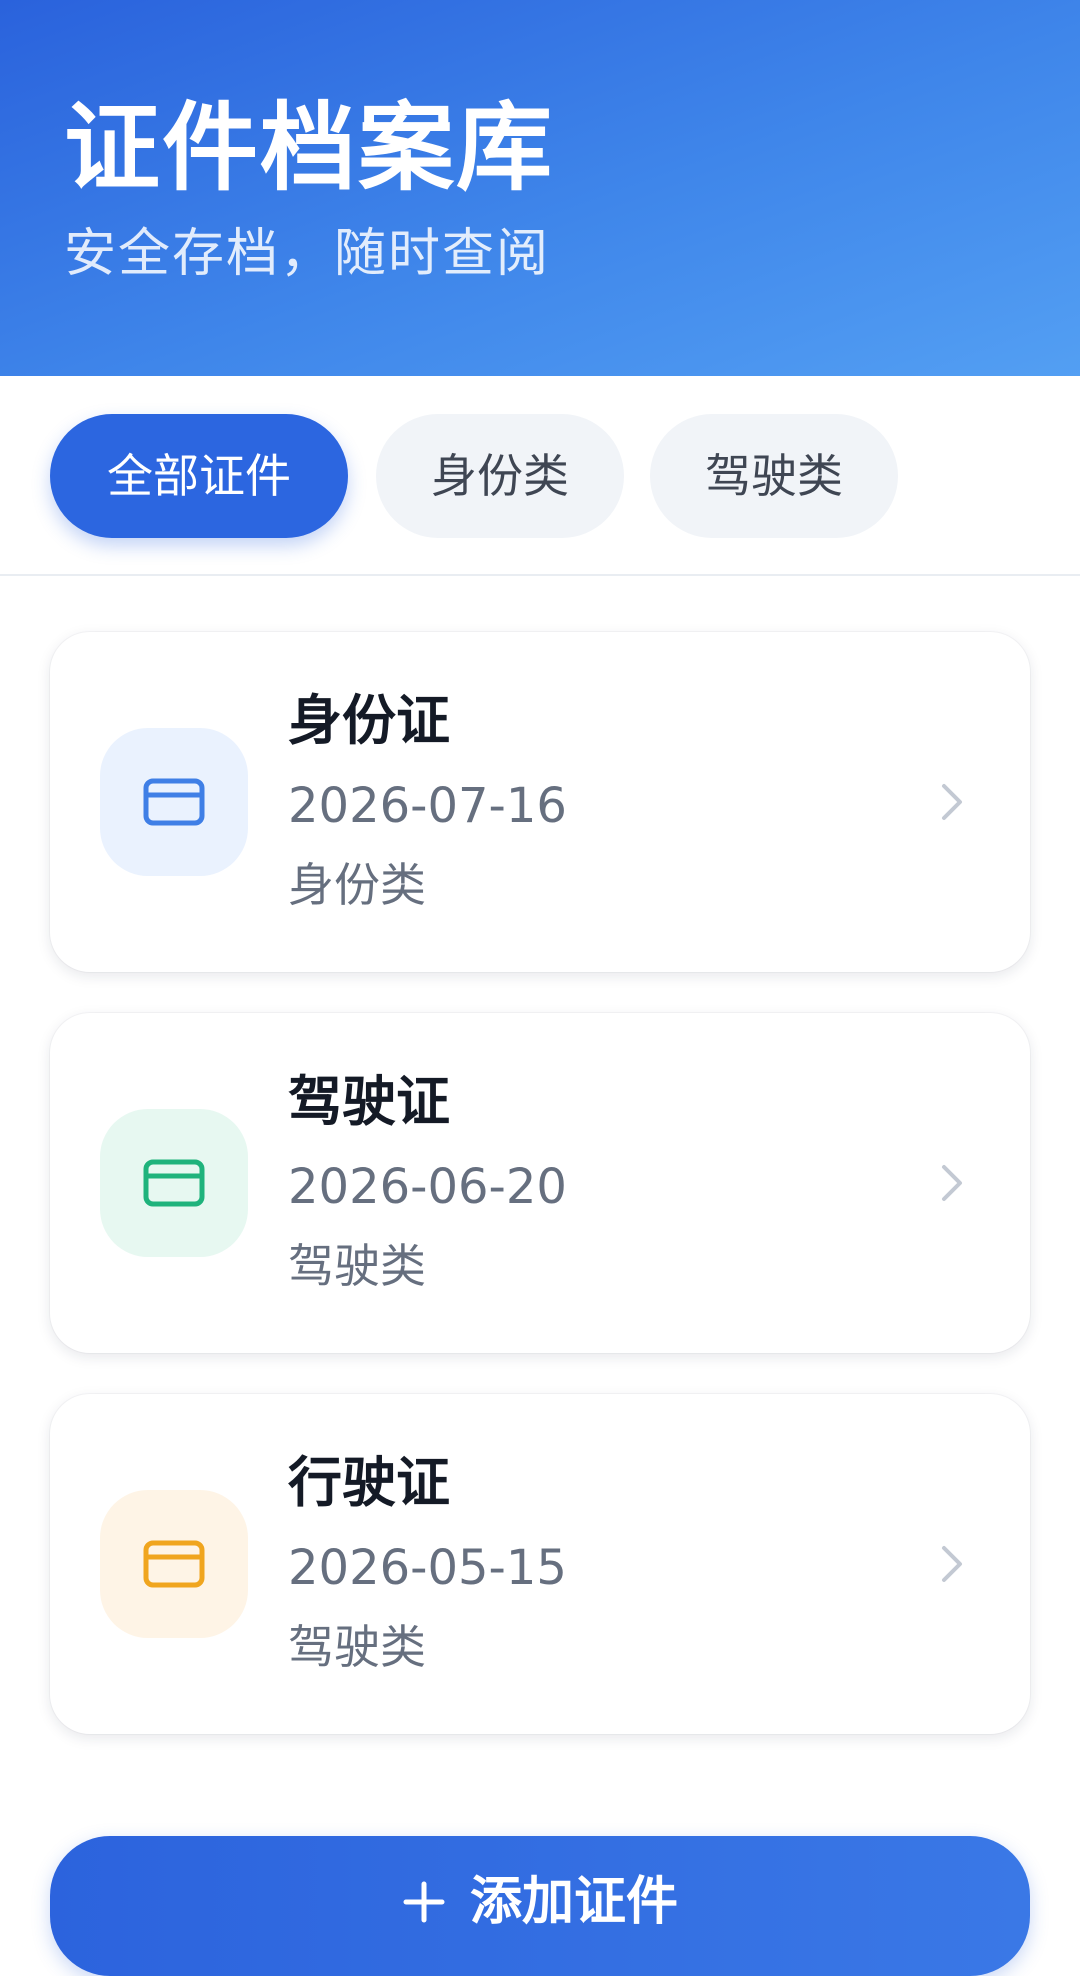  What do you see at coordinates (369, 1101) in the screenshot?
I see `card-title: 驾驶证` at bounding box center [369, 1101].